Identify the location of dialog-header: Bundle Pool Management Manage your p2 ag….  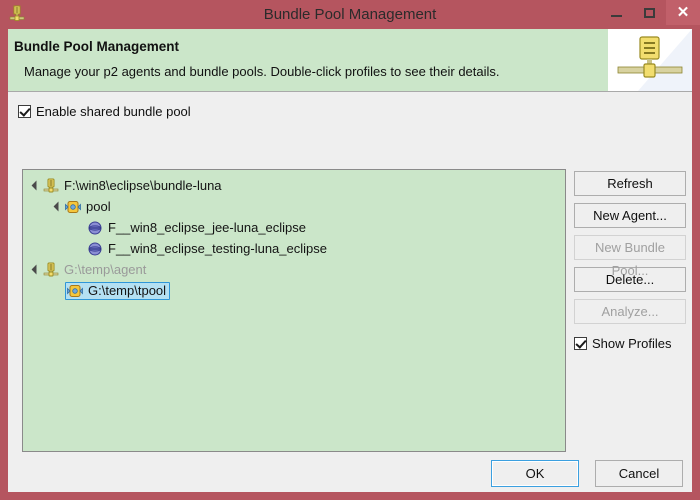
(350, 60).